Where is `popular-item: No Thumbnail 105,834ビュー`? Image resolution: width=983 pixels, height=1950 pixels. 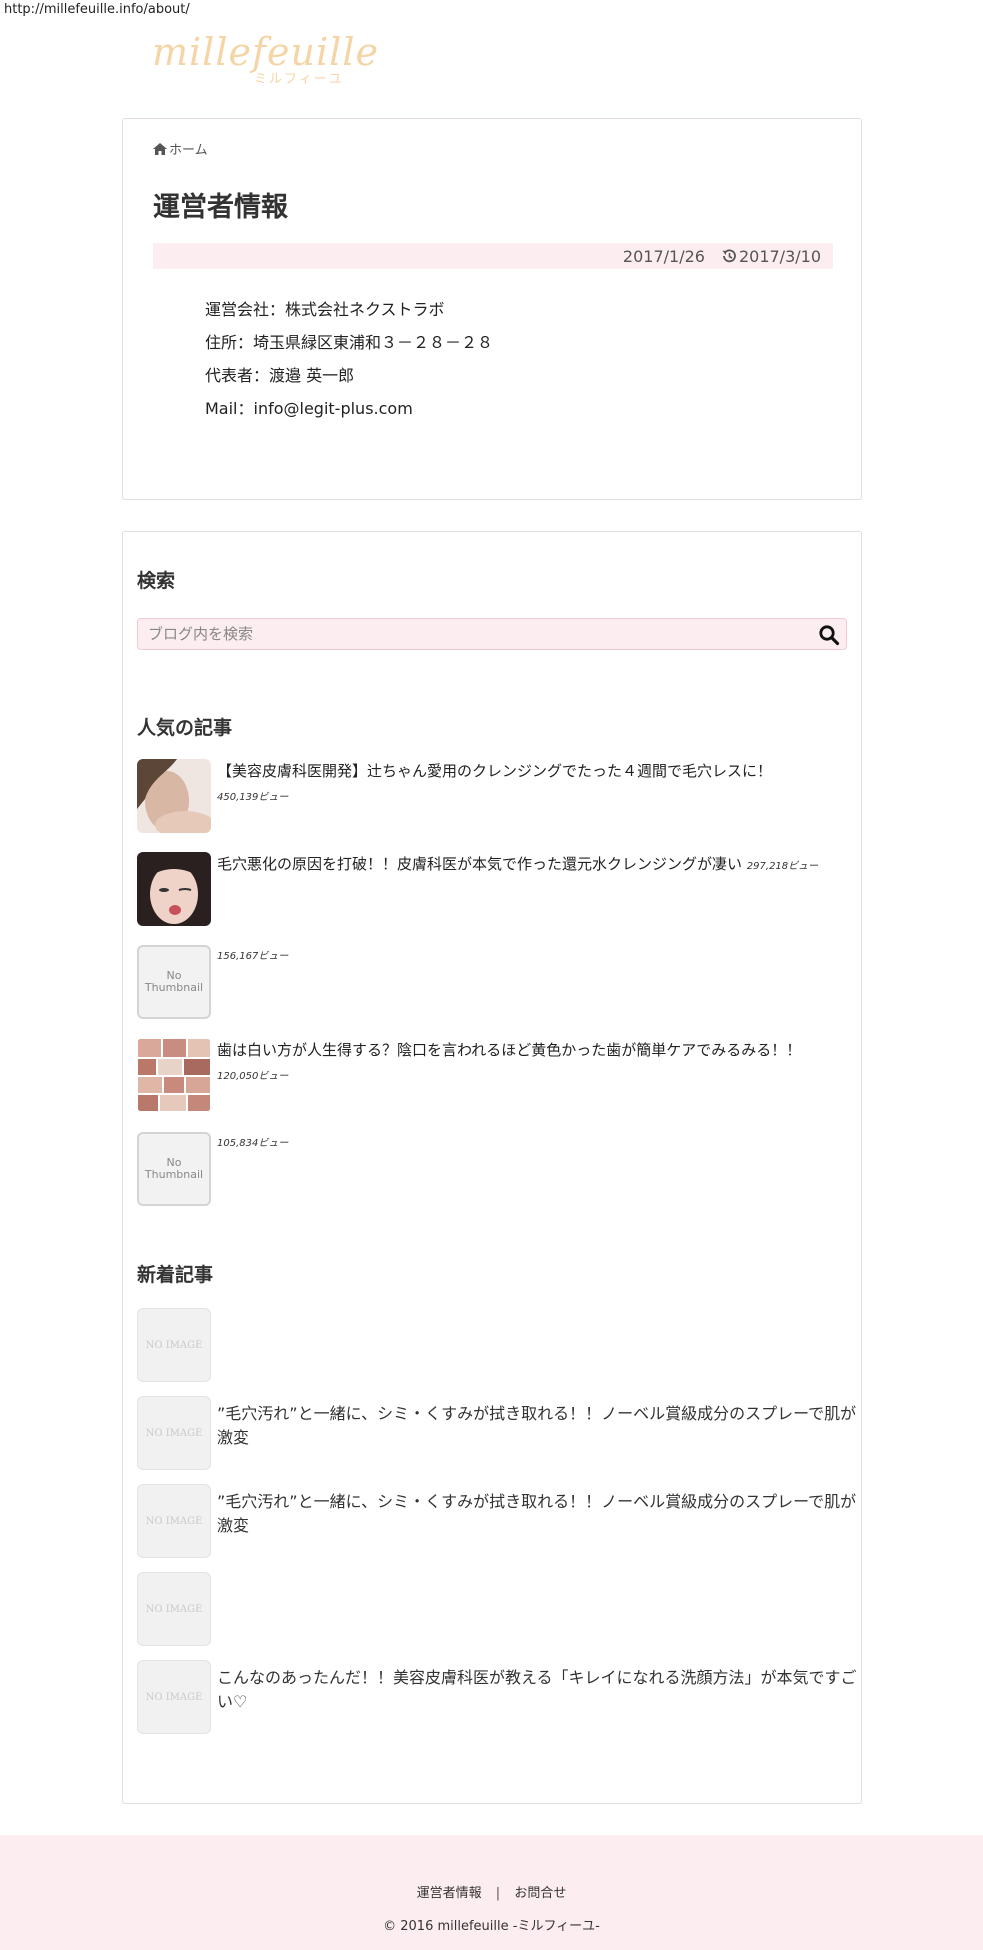 popular-item: No Thumbnail 105,834ビュー is located at coordinates (497, 1170).